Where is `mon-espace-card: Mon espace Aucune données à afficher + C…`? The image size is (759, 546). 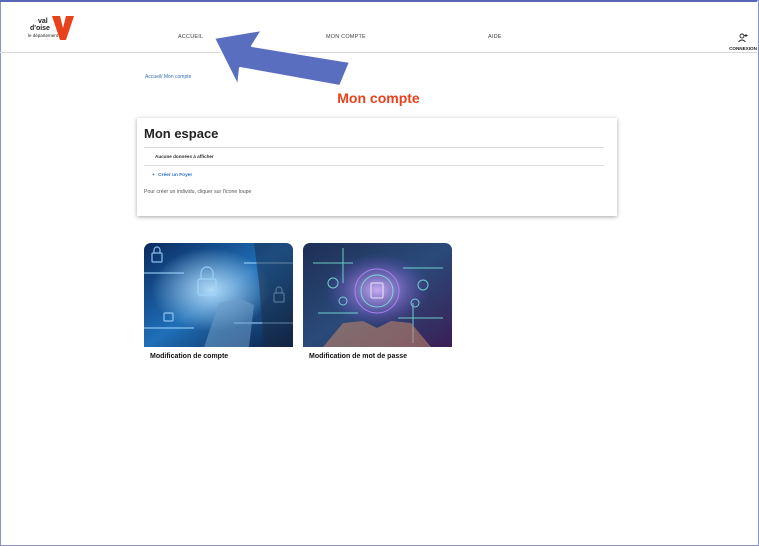
mon-espace-card: Mon espace Aucune données à afficher + C… is located at coordinates (377, 167).